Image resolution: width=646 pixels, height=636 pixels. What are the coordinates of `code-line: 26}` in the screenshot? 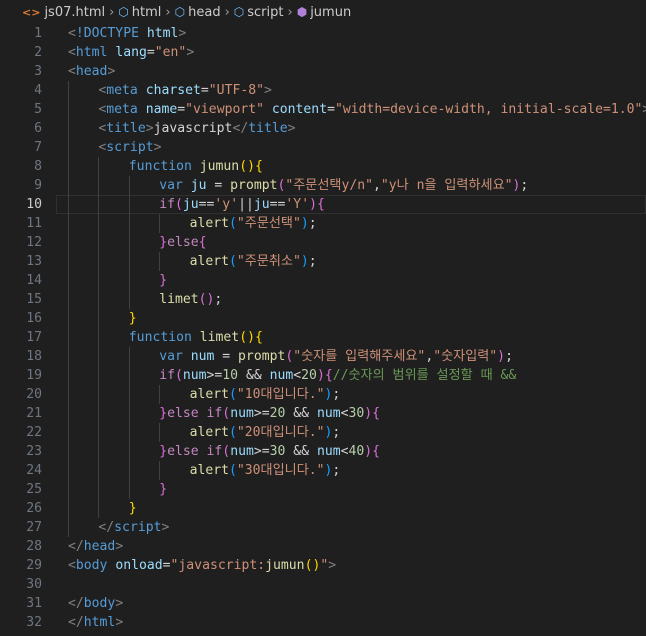 It's located at (323, 508).